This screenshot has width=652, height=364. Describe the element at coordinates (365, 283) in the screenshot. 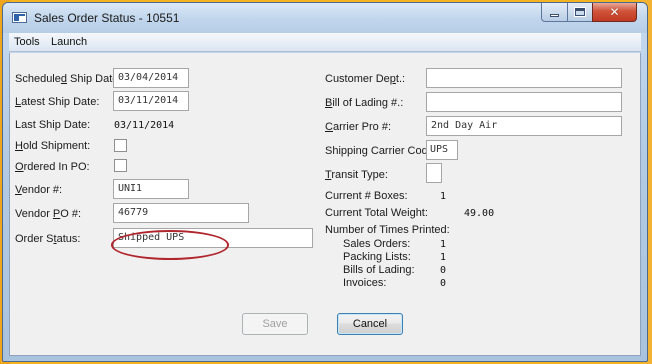

I see `printed-invoices-label: Invoices:` at that location.